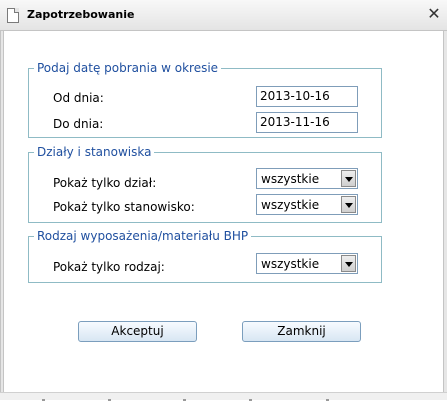 This screenshot has height=401, width=447. I want to click on department-label: Pokaż tylko dział:, so click(105, 183).